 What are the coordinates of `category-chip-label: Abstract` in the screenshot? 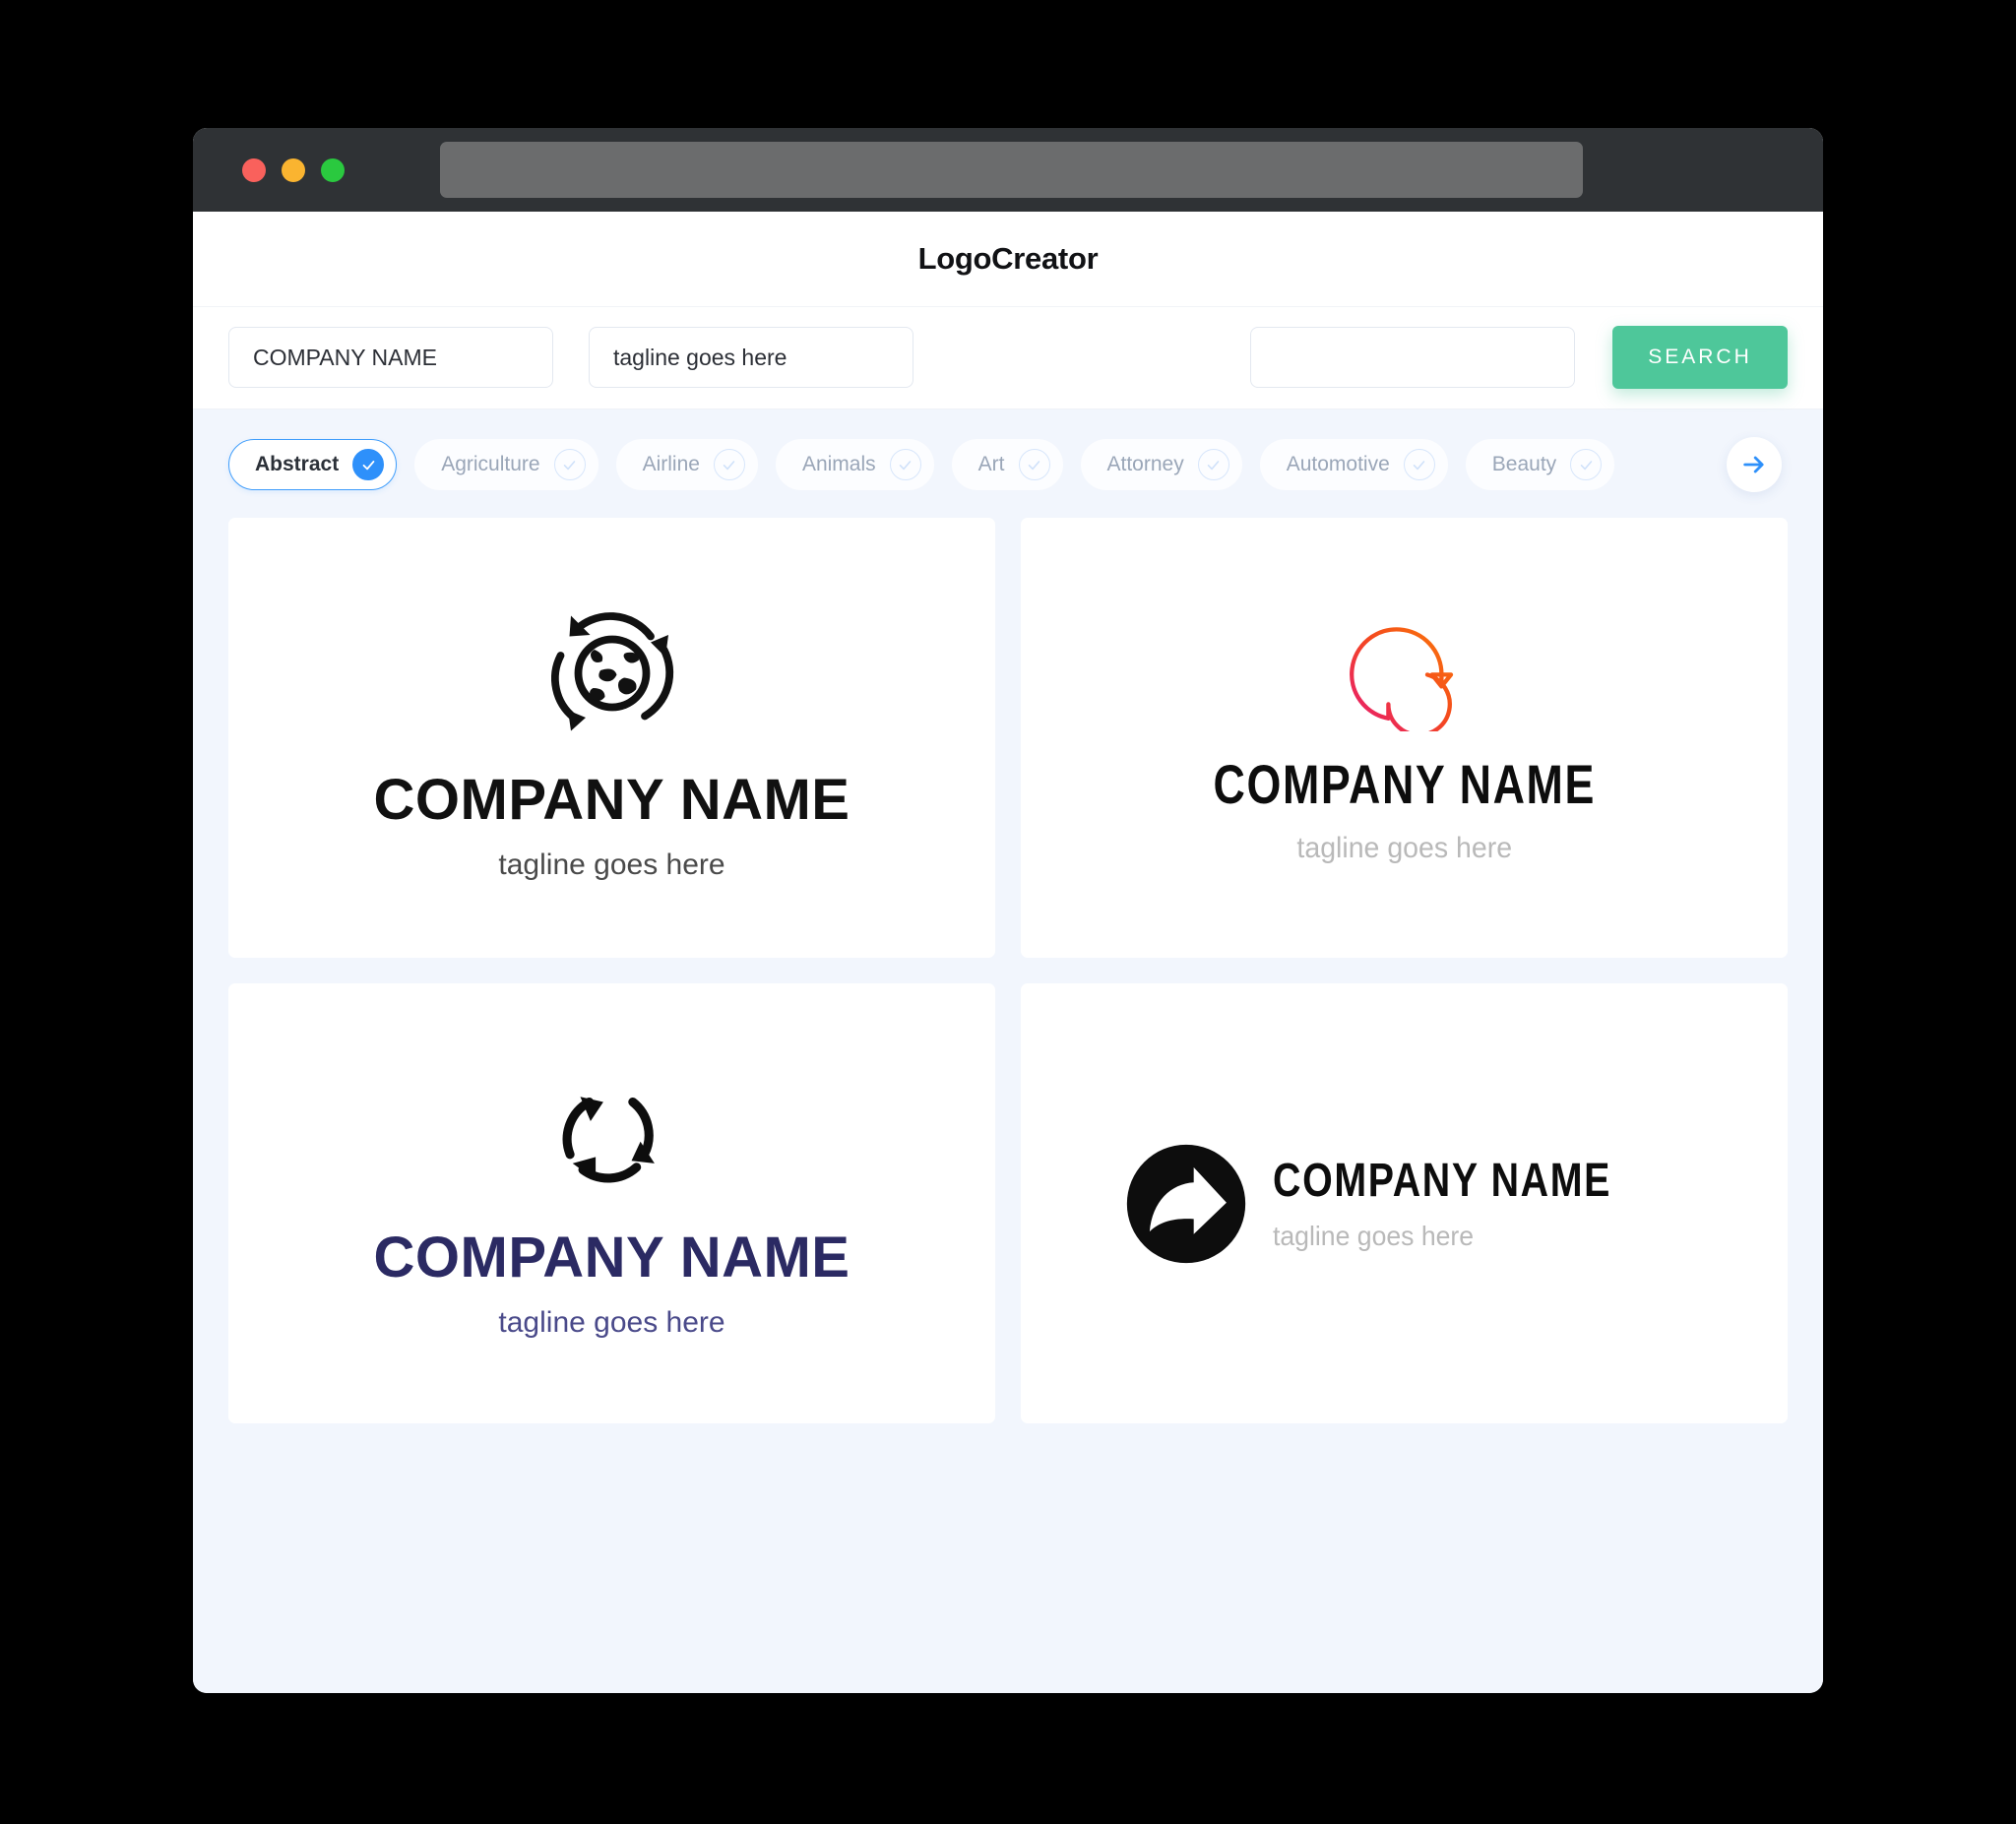 It's located at (297, 464).